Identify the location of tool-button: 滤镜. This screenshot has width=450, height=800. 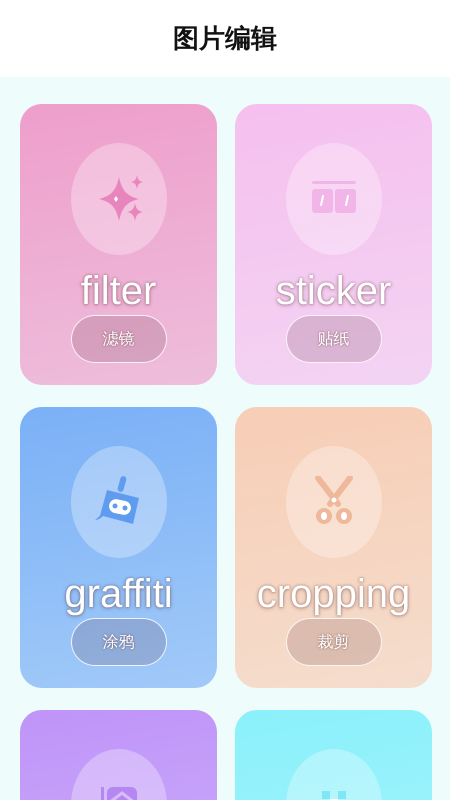
(118, 339).